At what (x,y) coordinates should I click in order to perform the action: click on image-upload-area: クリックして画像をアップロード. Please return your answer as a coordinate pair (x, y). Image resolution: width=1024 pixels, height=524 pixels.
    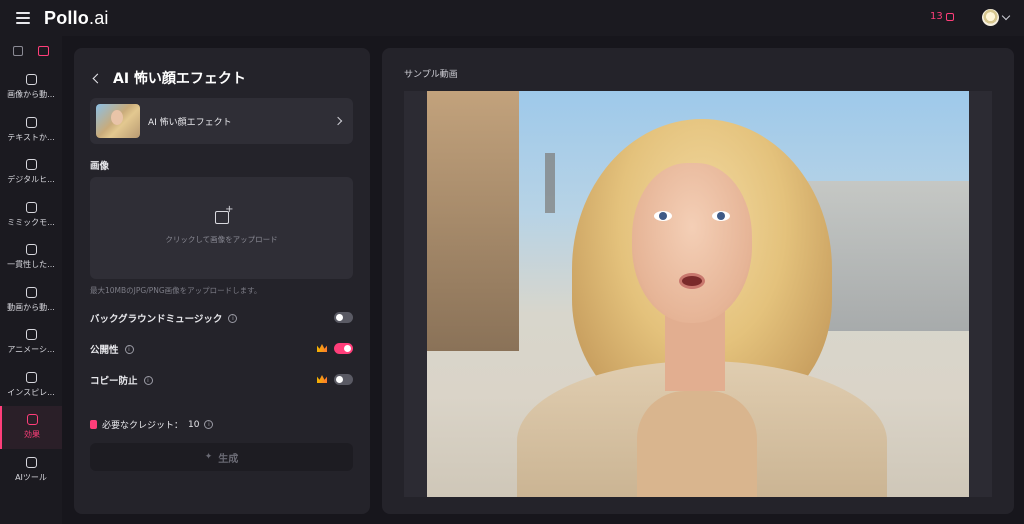
    Looking at the image, I should click on (221, 228).